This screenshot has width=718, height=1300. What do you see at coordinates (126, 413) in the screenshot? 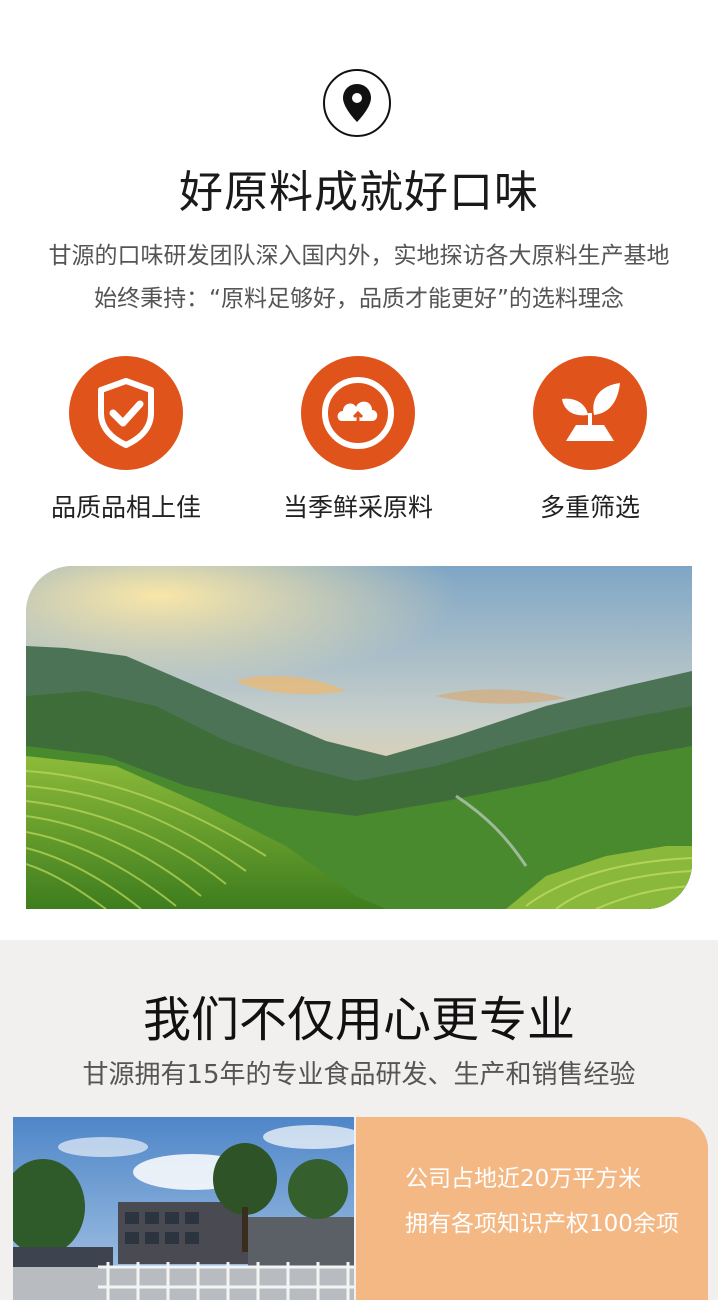
I see `shield-check-icon` at bounding box center [126, 413].